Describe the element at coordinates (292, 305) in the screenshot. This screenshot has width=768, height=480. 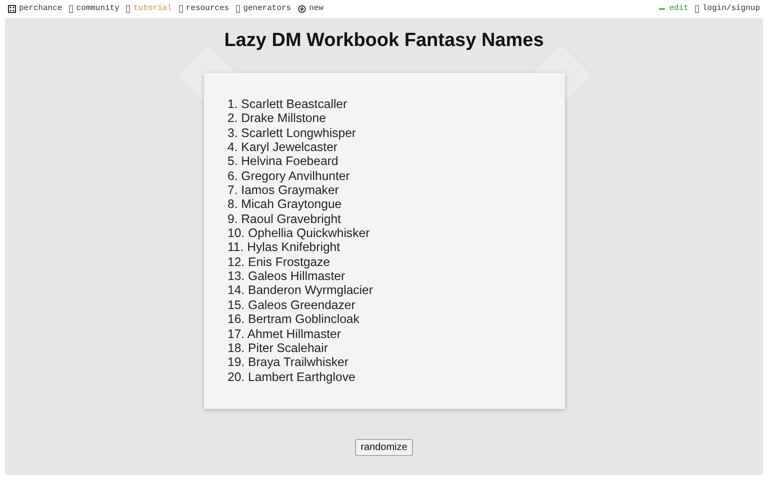
I see `name-item: 15. Galeos Greendazer` at that location.